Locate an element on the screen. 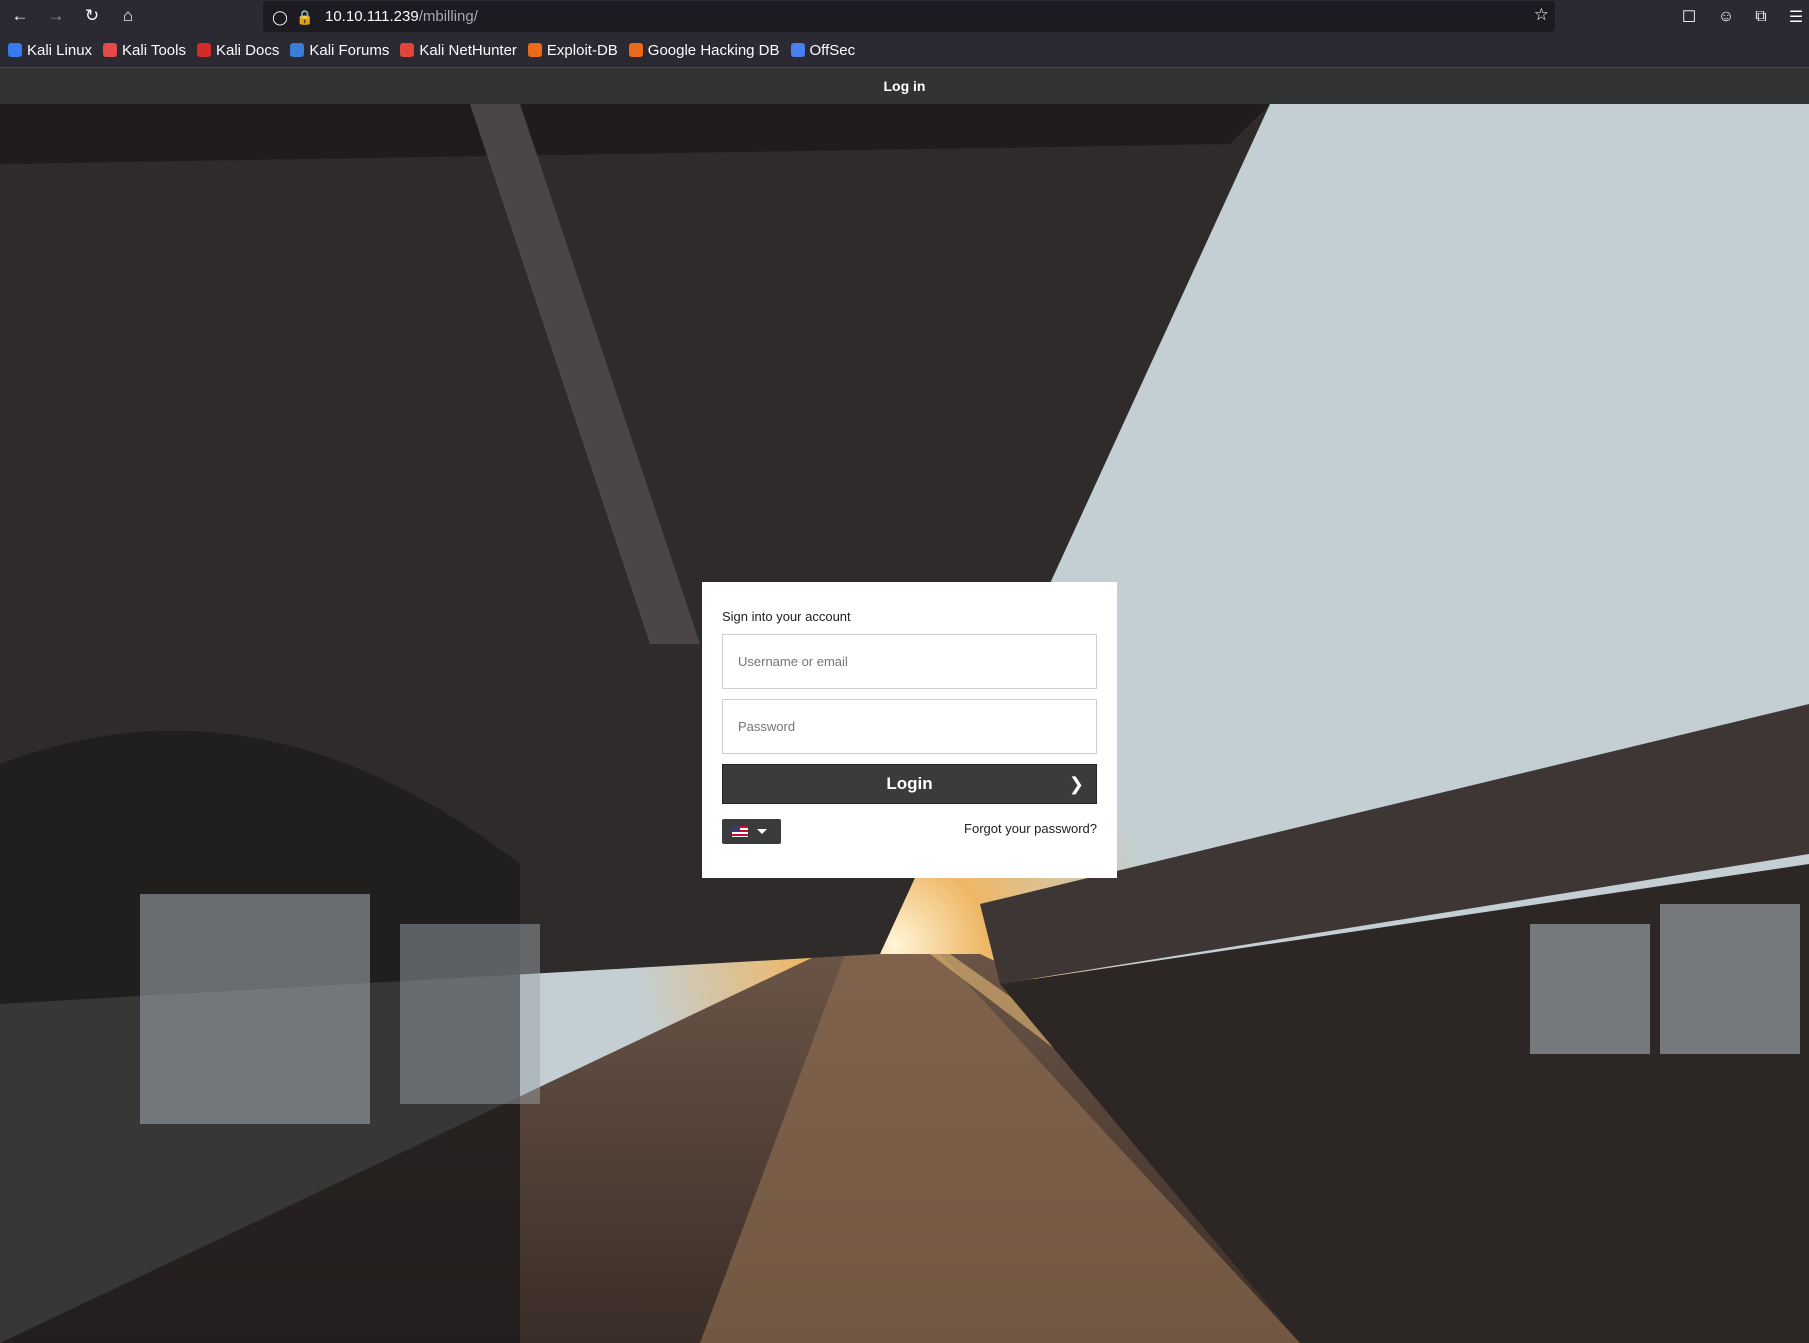 Image resolution: width=1809 pixels, height=1343 pixels. home-icon: ⌂ is located at coordinates (128, 16).